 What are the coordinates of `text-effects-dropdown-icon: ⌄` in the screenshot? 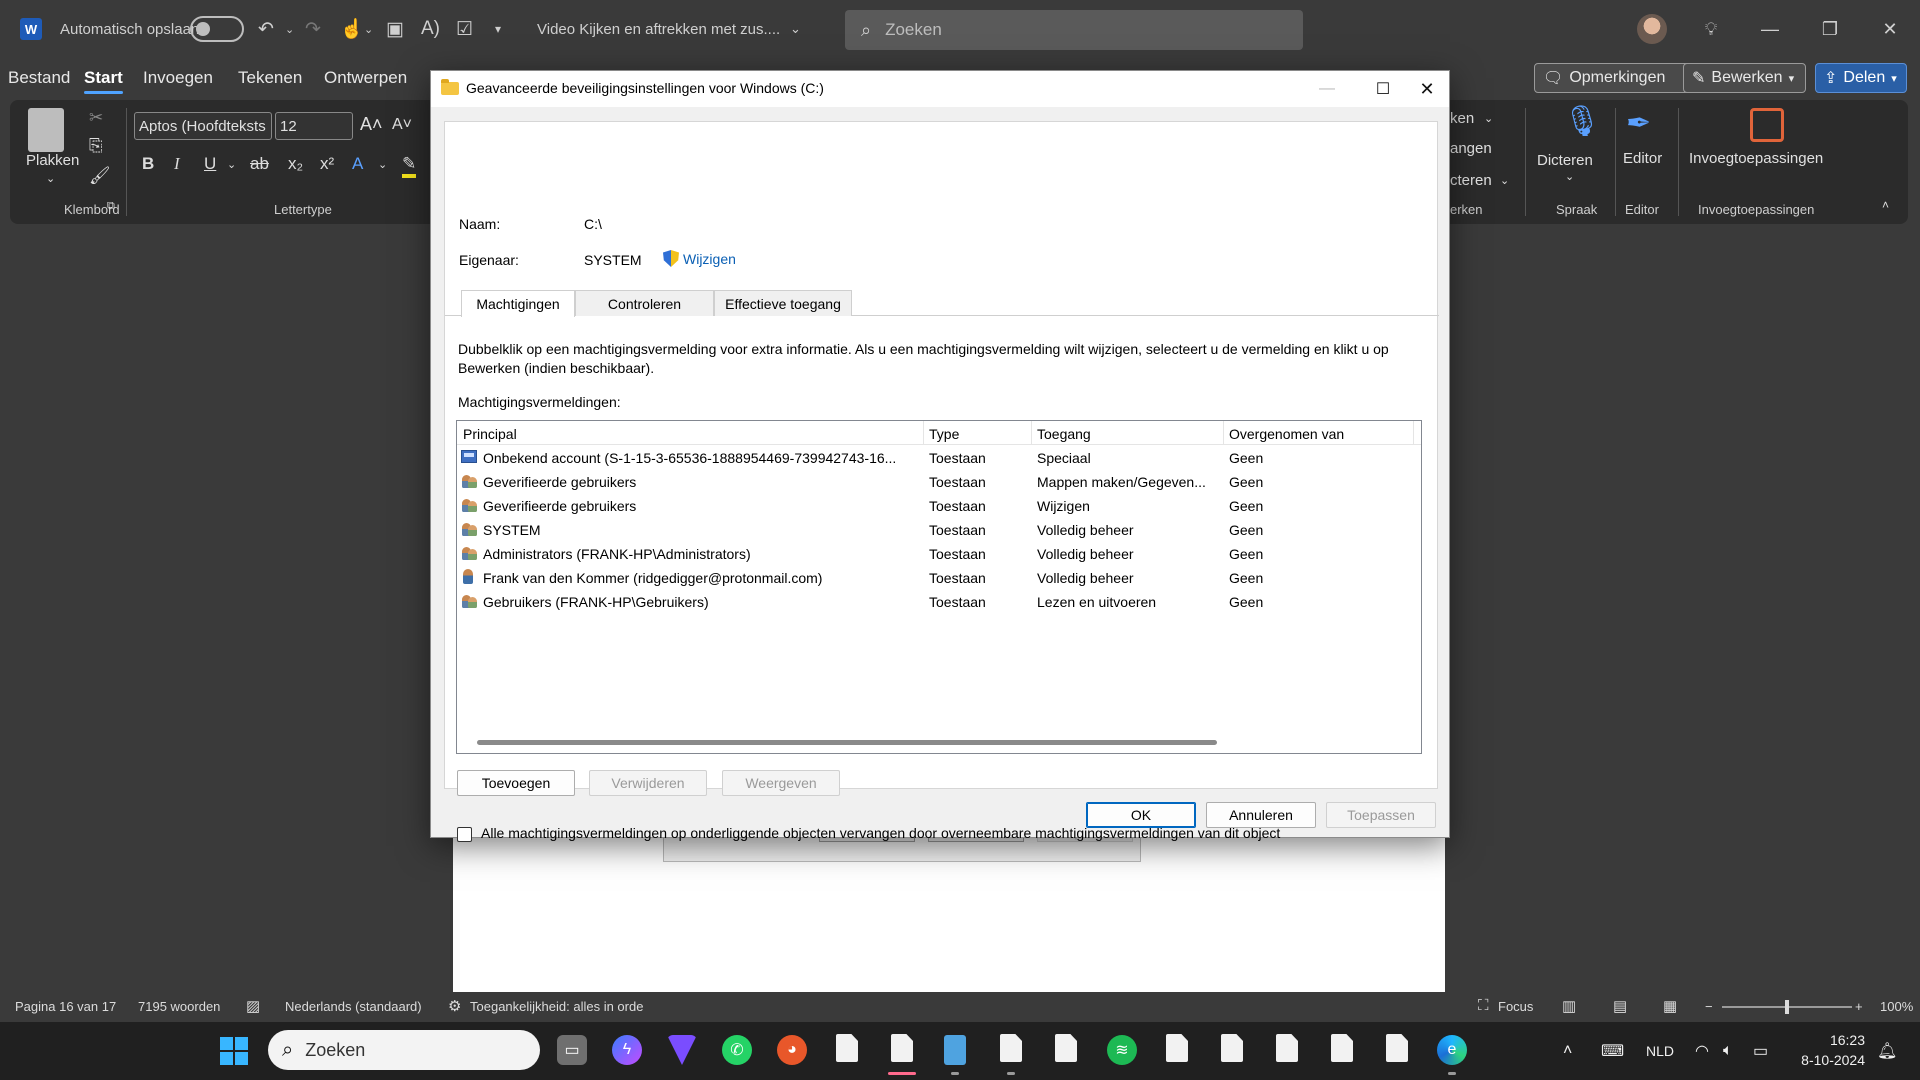 It's located at (382, 164).